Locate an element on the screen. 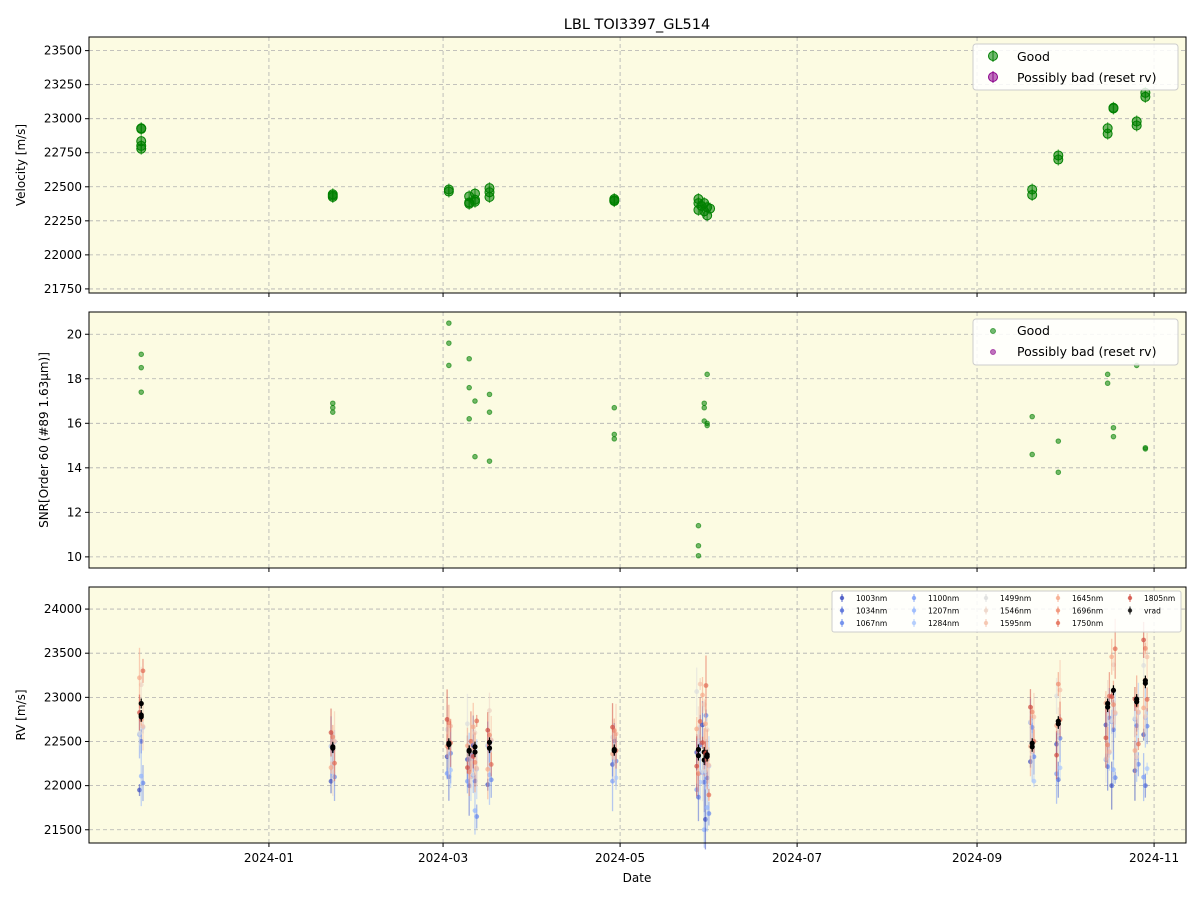  y-tick-label: 23250 is located at coordinates (63, 85).